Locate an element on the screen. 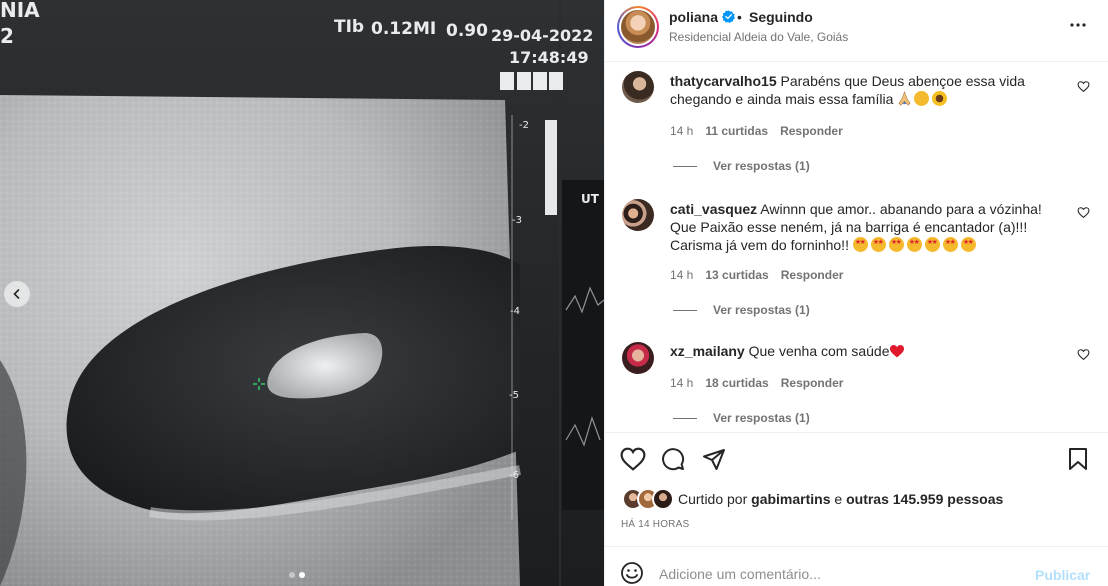 Image resolution: width=1108 pixels, height=586 pixels. red-heart-emoji-icon is located at coordinates (897, 351).